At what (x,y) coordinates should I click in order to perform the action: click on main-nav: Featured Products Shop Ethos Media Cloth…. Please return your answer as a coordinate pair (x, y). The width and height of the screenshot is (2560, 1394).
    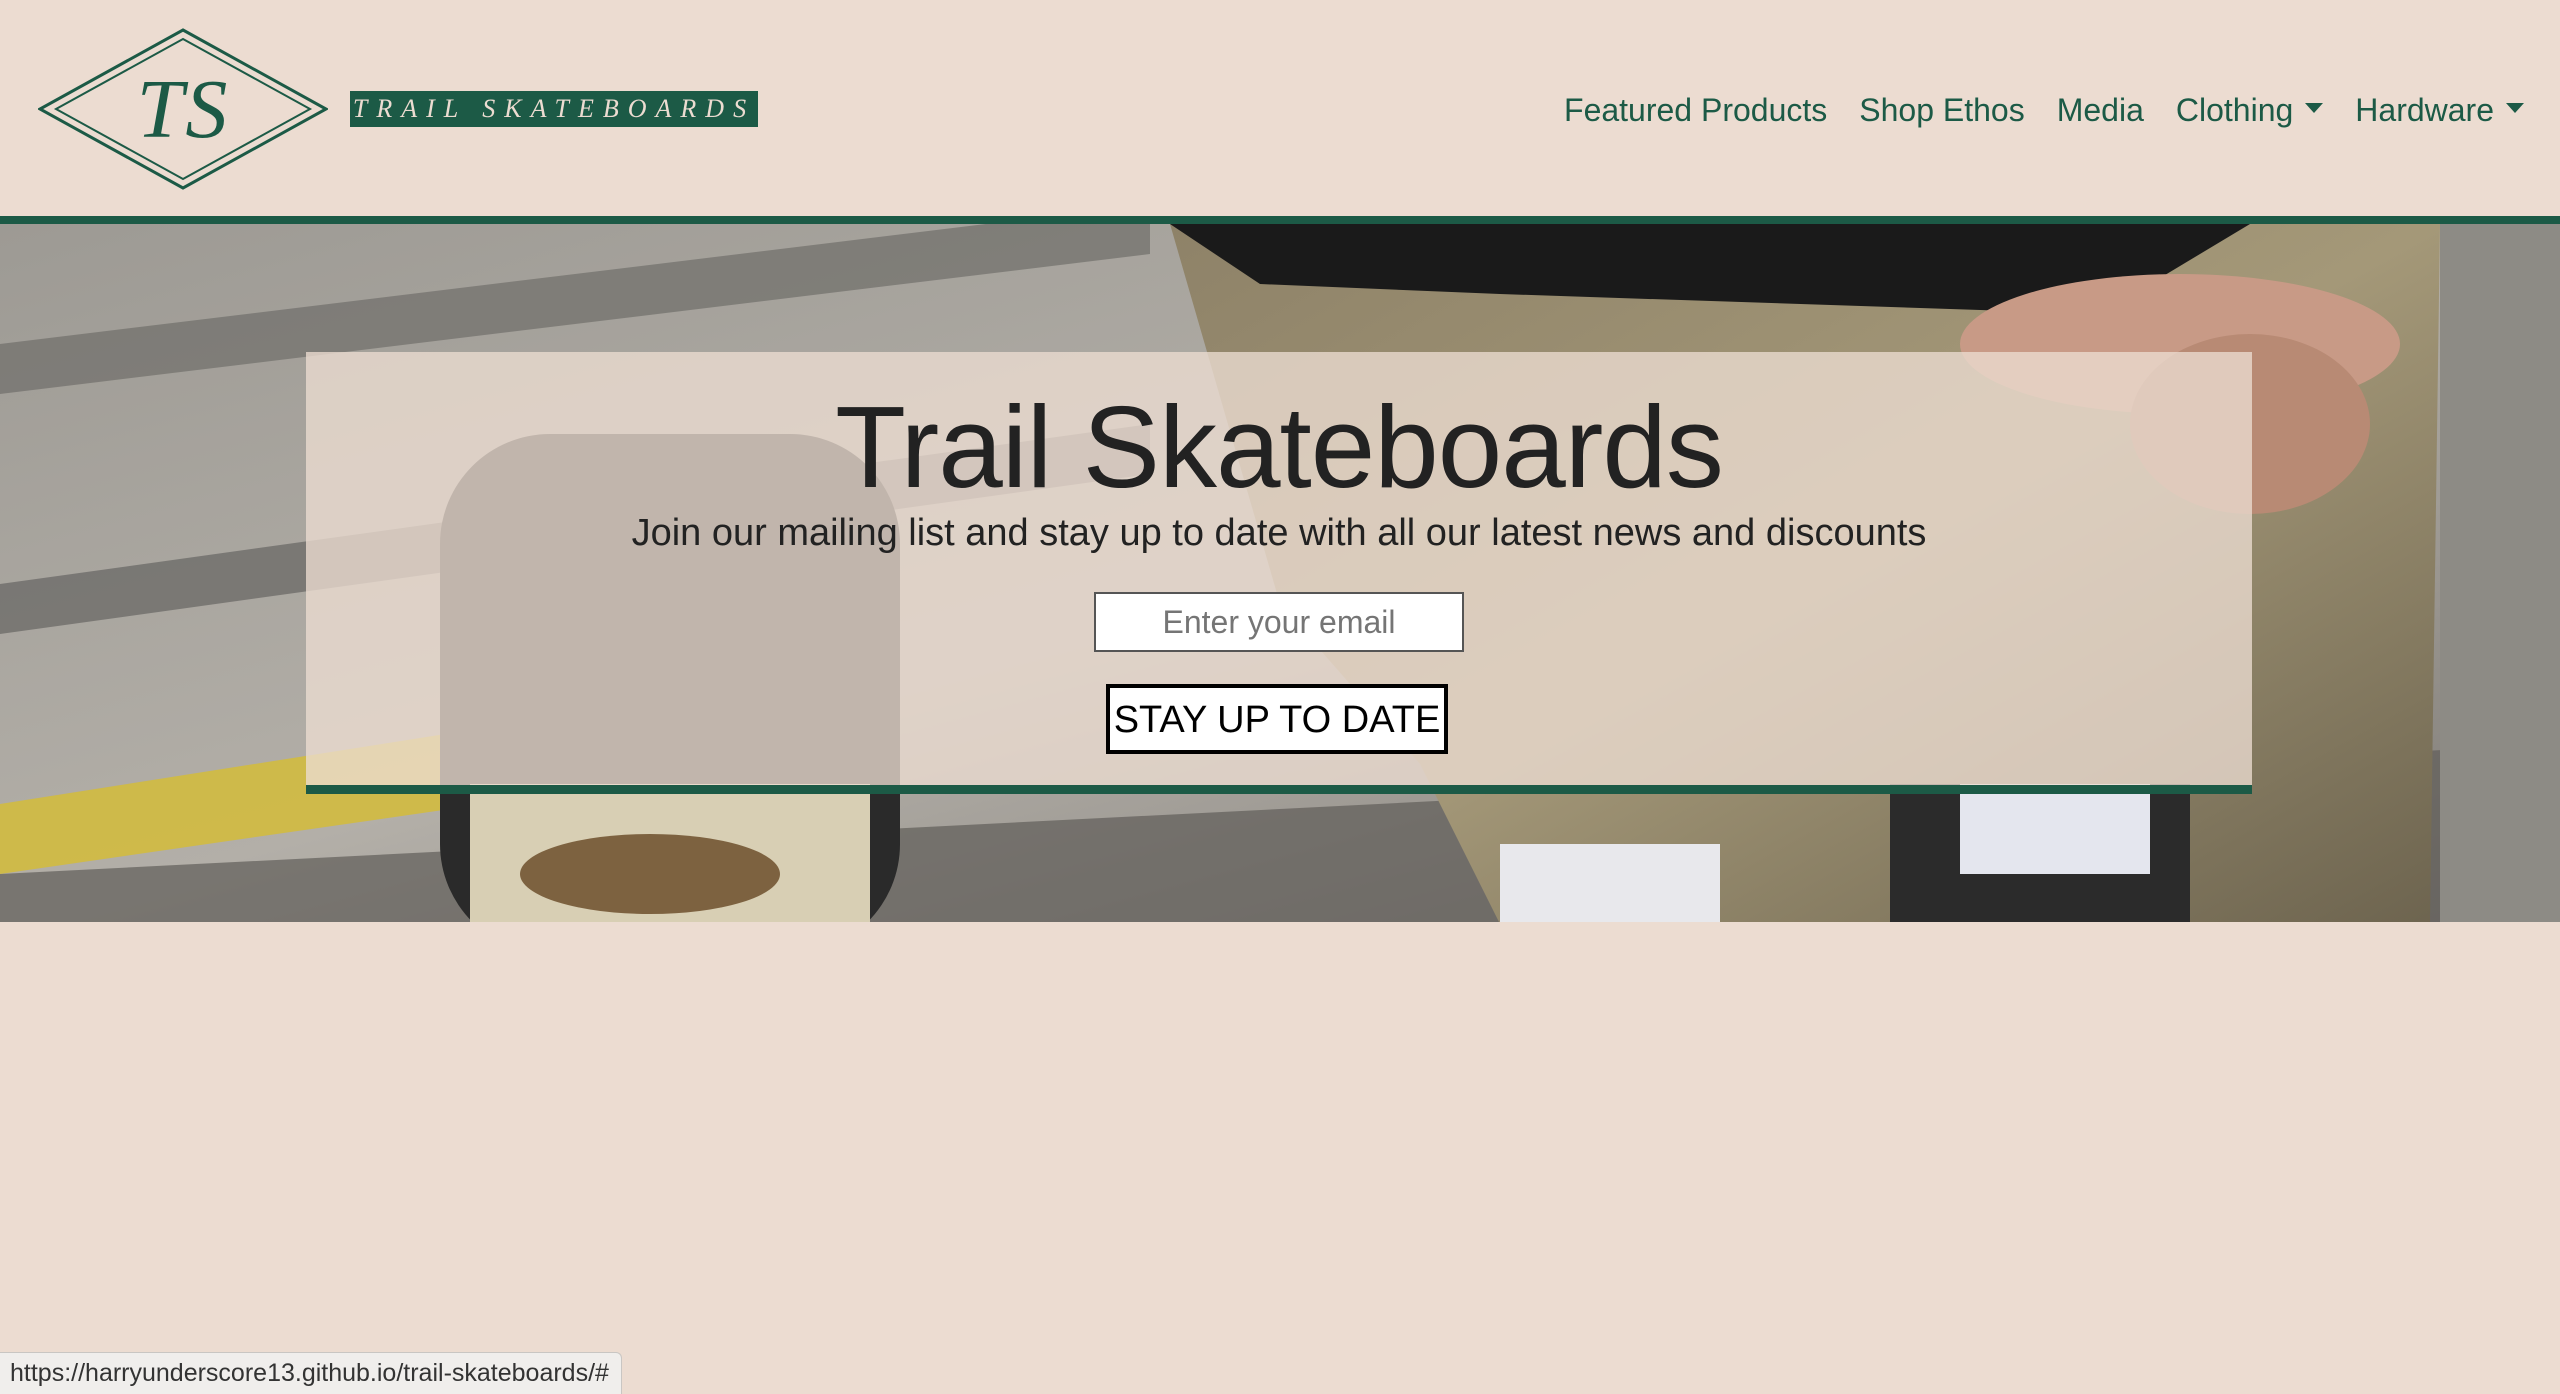
    Looking at the image, I should click on (2028, 110).